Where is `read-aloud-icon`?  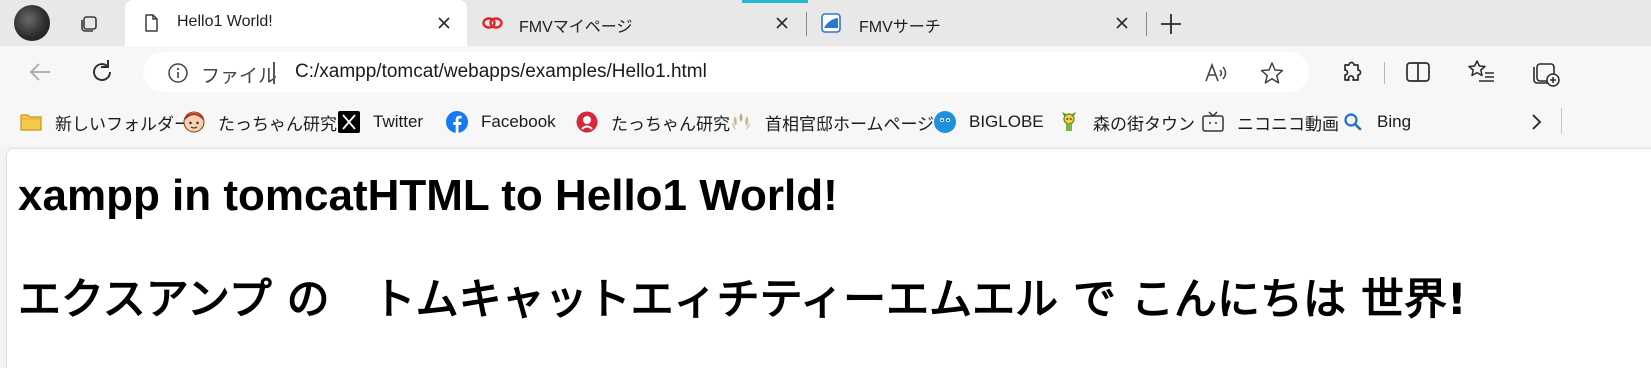
read-aloud-icon is located at coordinates (1216, 73).